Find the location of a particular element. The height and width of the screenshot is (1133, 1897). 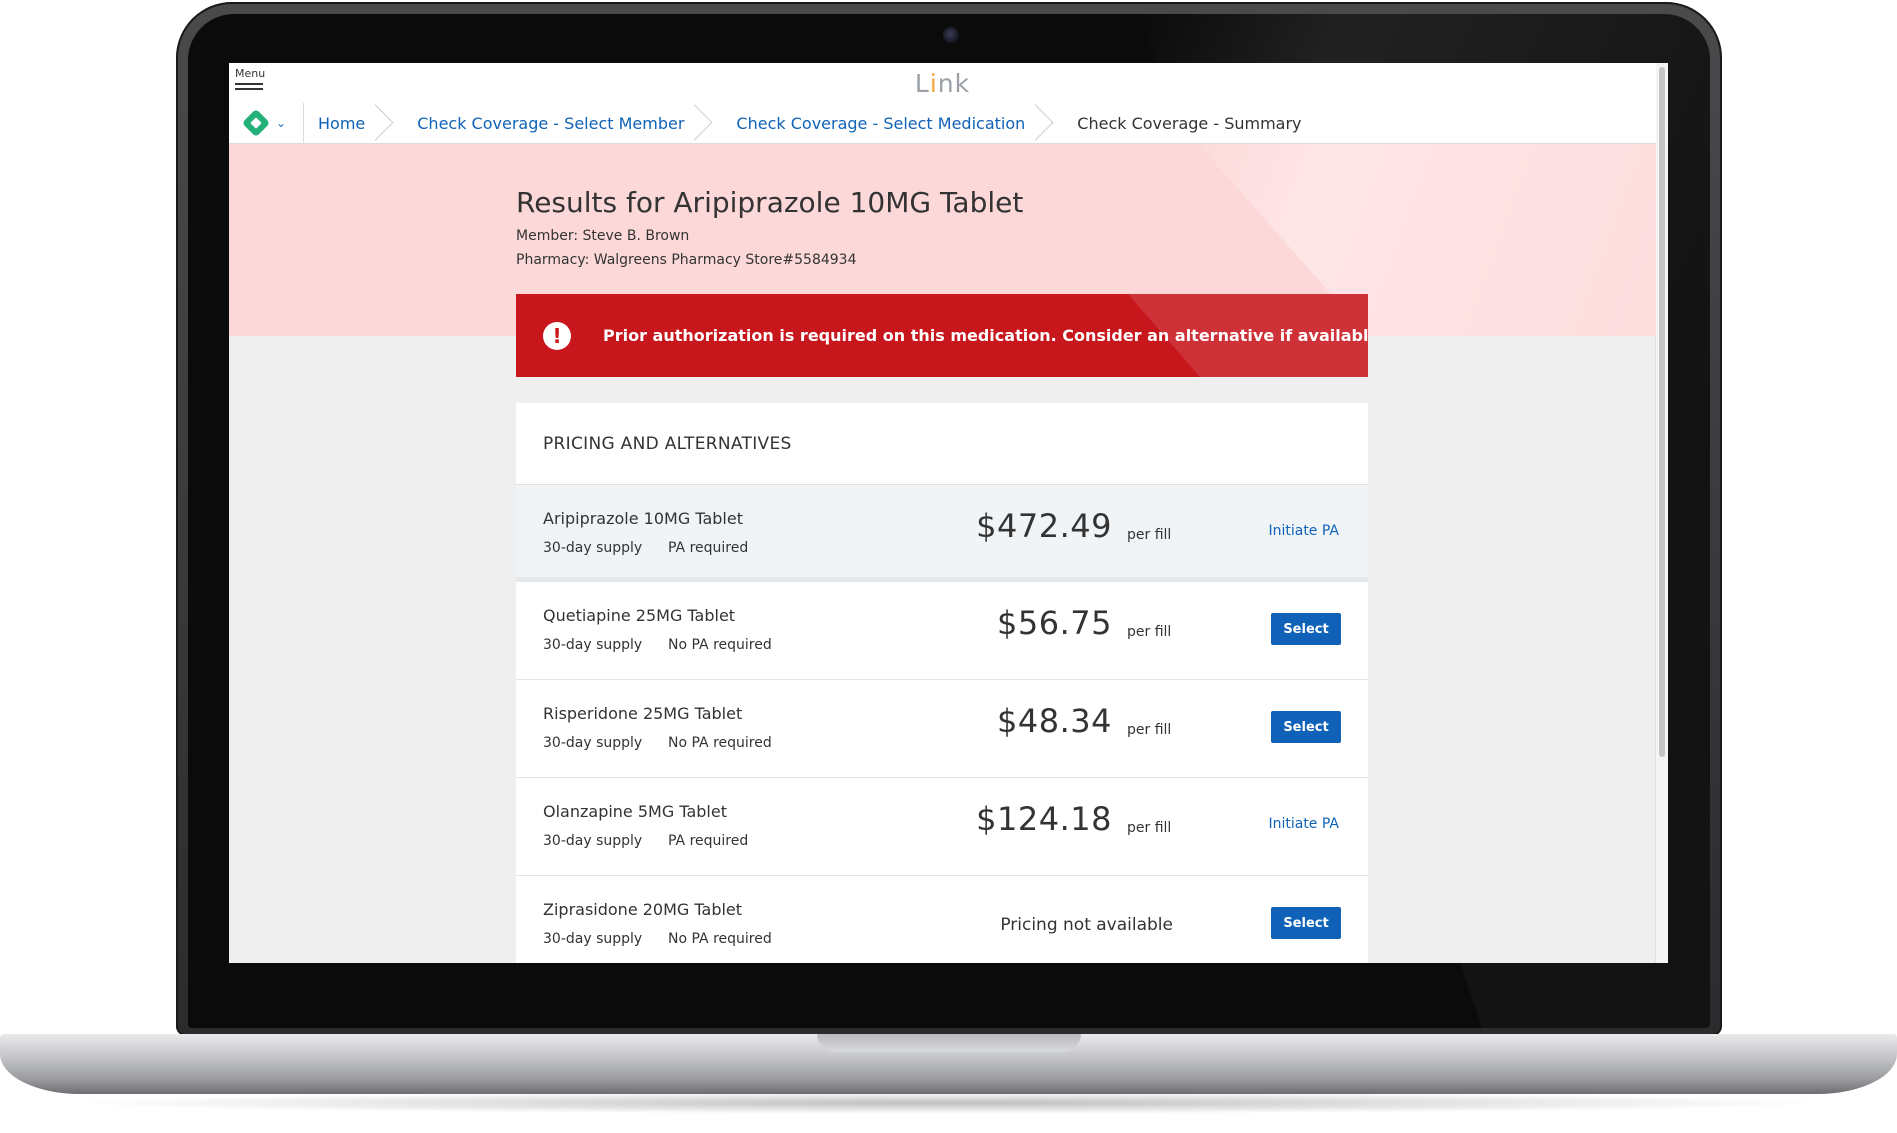

member-info: Member: Steve B. Brown is located at coordinates (603, 236).